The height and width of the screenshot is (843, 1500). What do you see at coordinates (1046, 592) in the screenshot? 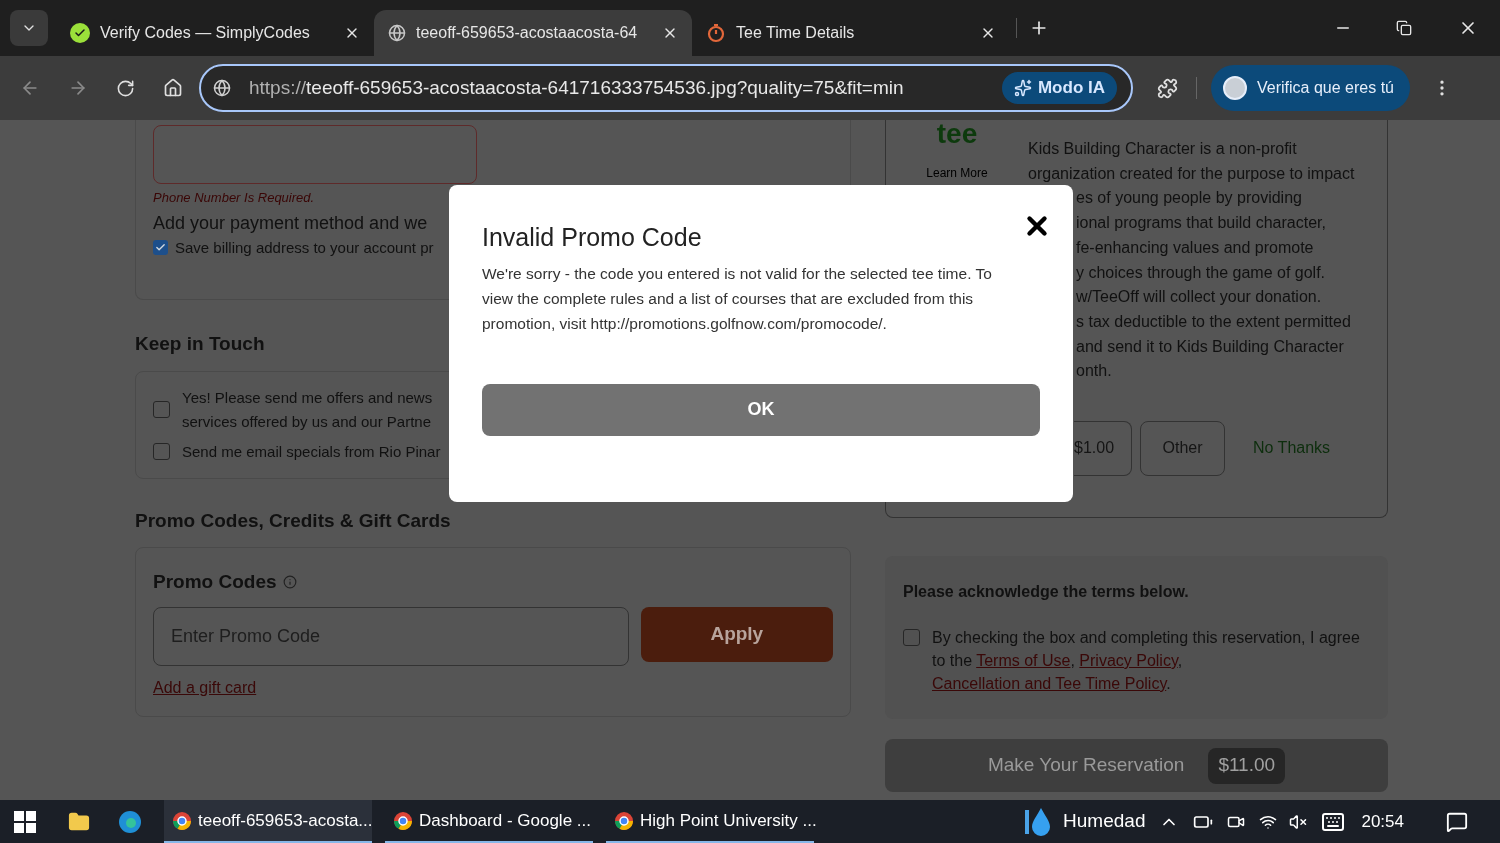
I see `terms-title: Please acknowledge the terms below.` at bounding box center [1046, 592].